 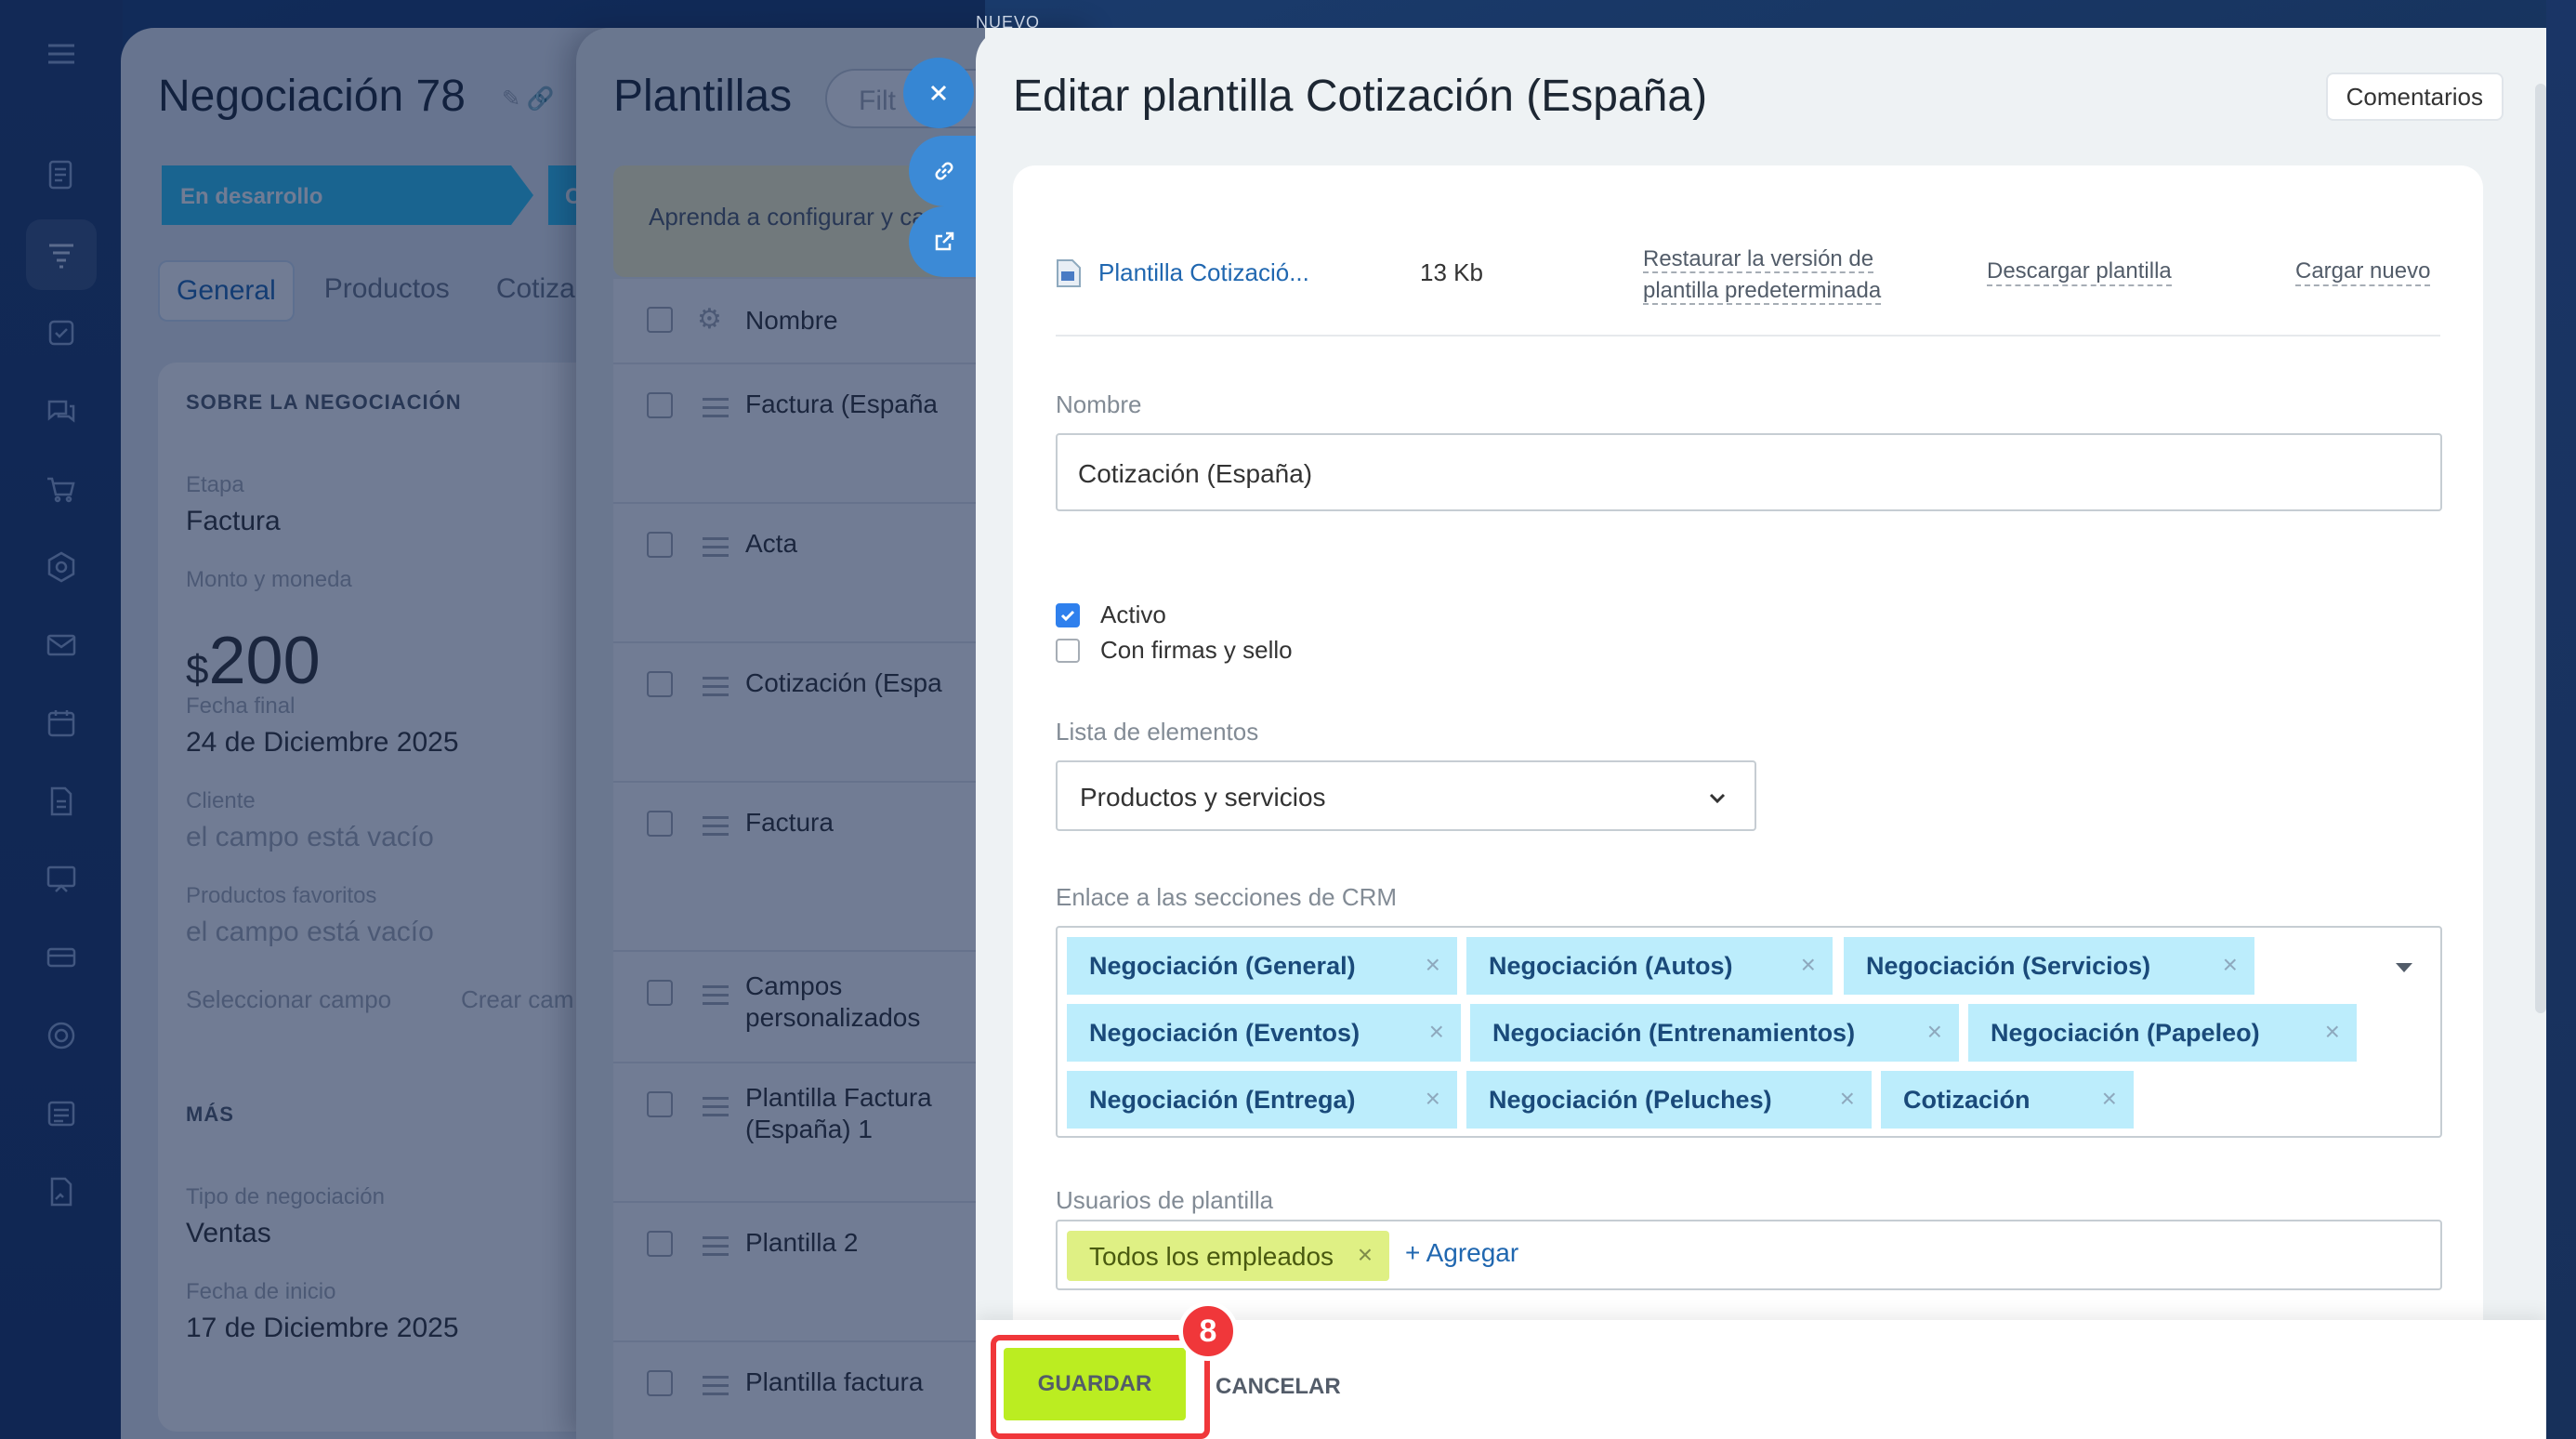 What do you see at coordinates (709, 319) in the screenshot?
I see `gear-icon: ⚙` at bounding box center [709, 319].